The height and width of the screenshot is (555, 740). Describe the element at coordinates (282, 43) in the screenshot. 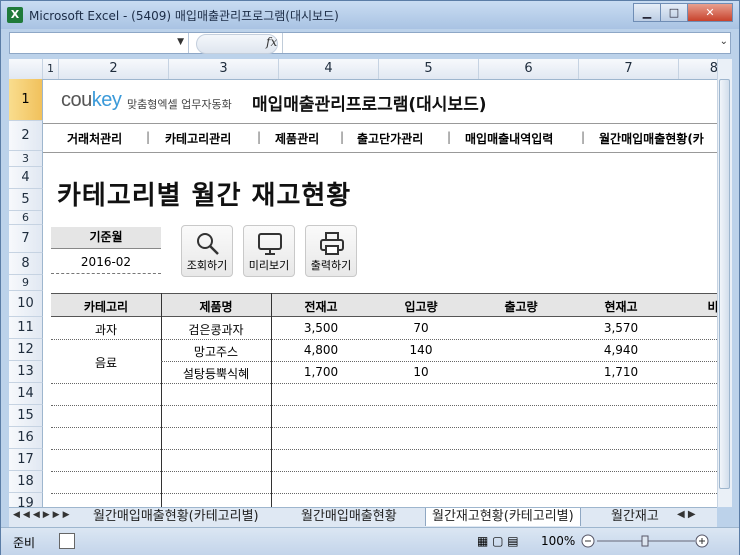

I see `formula-divider` at that location.